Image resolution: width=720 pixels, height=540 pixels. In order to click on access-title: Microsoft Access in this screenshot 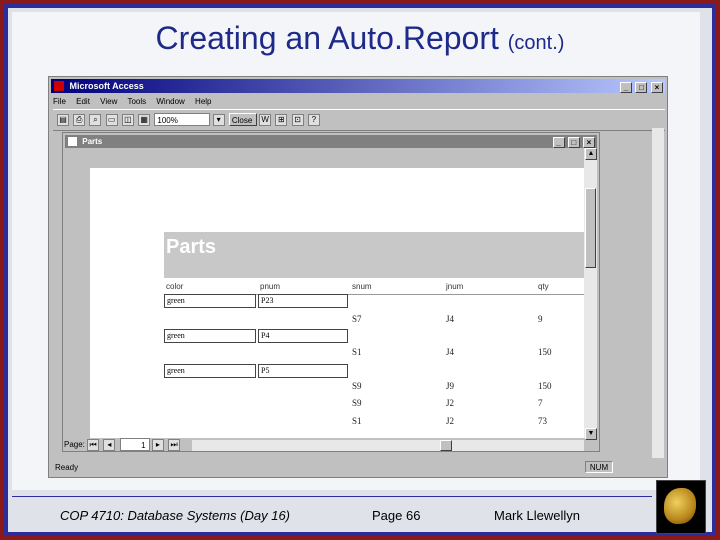, I will do `click(106, 86)`.